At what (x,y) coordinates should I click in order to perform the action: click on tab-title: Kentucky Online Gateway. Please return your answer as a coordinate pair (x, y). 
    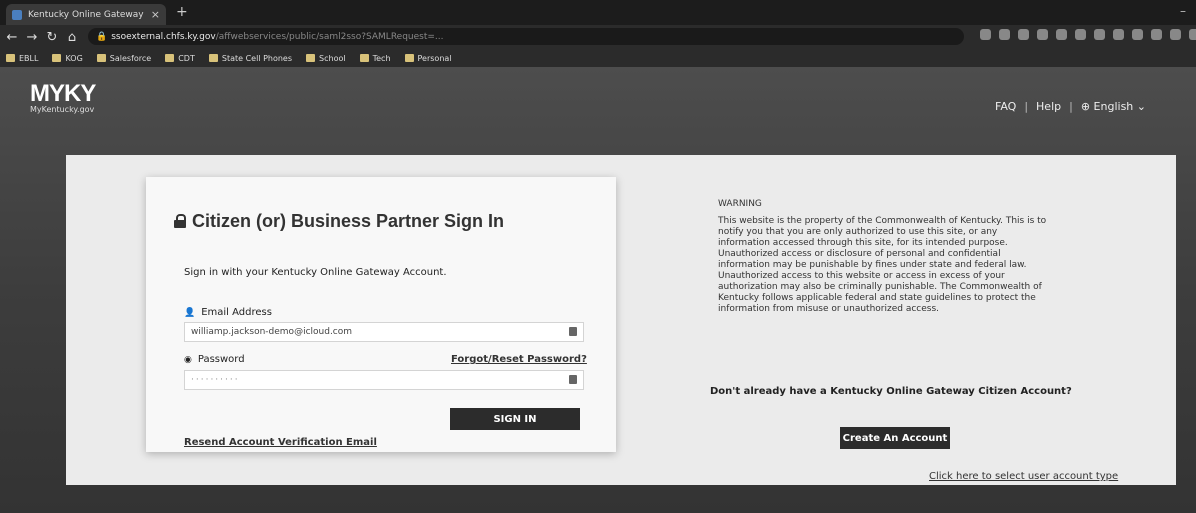
    Looking at the image, I should click on (86, 14).